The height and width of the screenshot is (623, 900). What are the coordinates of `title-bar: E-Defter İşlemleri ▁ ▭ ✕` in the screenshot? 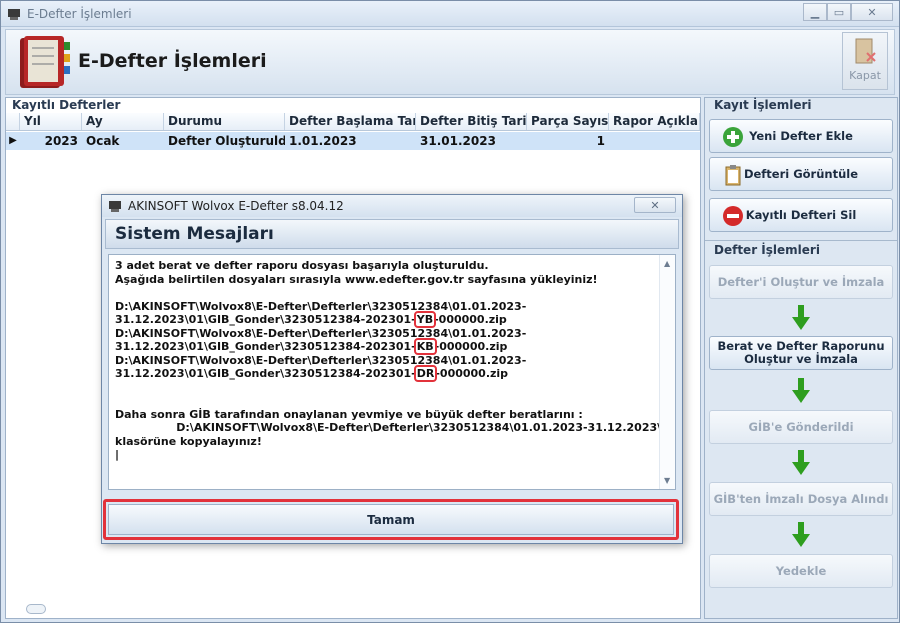 It's located at (450, 14).